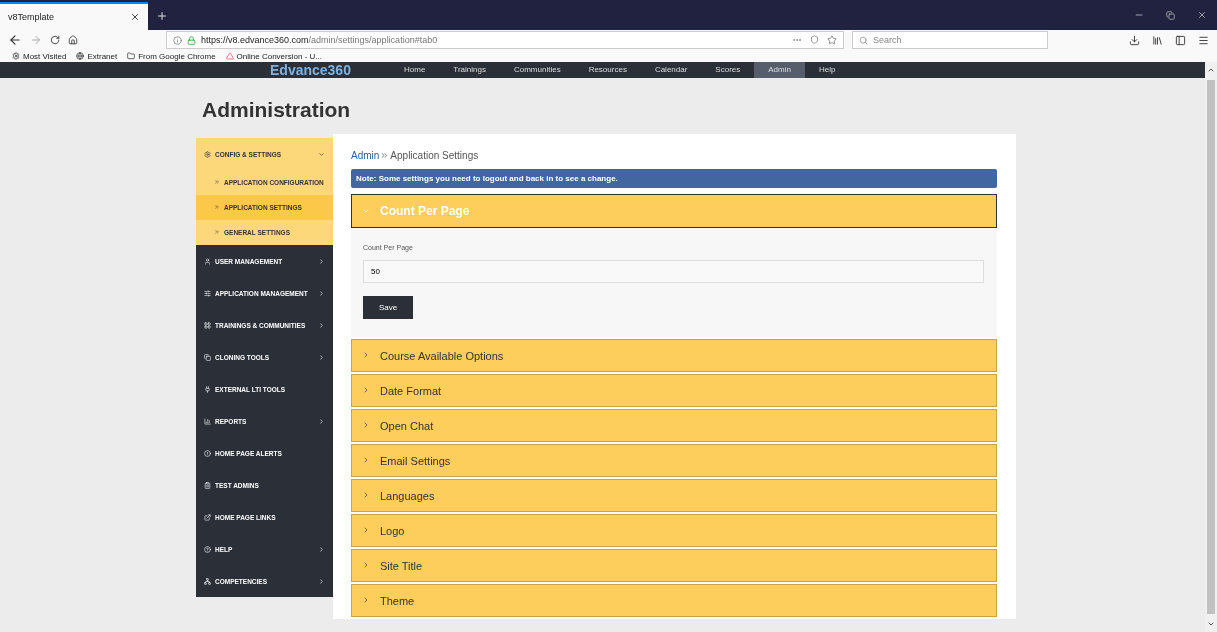  What do you see at coordinates (827, 70) in the screenshot?
I see `nav-link: Help` at bounding box center [827, 70].